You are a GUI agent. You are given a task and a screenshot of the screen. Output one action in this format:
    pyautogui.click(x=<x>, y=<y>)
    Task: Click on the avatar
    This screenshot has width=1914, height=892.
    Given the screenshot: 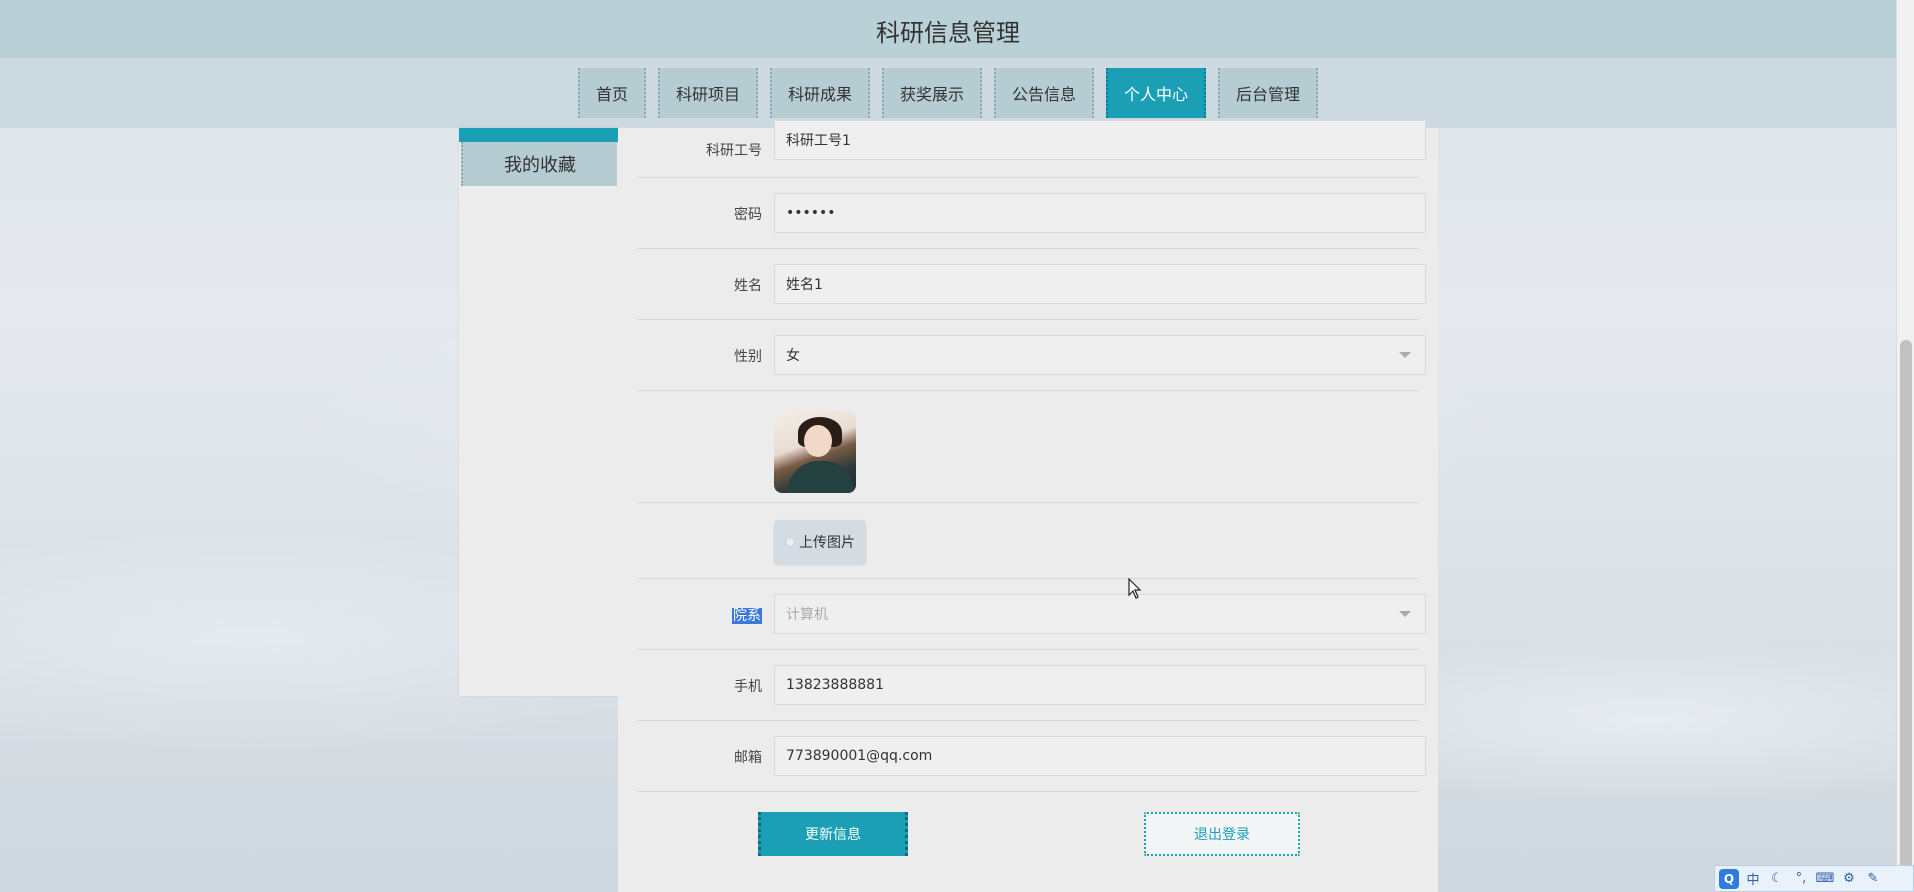 What is the action you would take?
    pyautogui.click(x=815, y=452)
    